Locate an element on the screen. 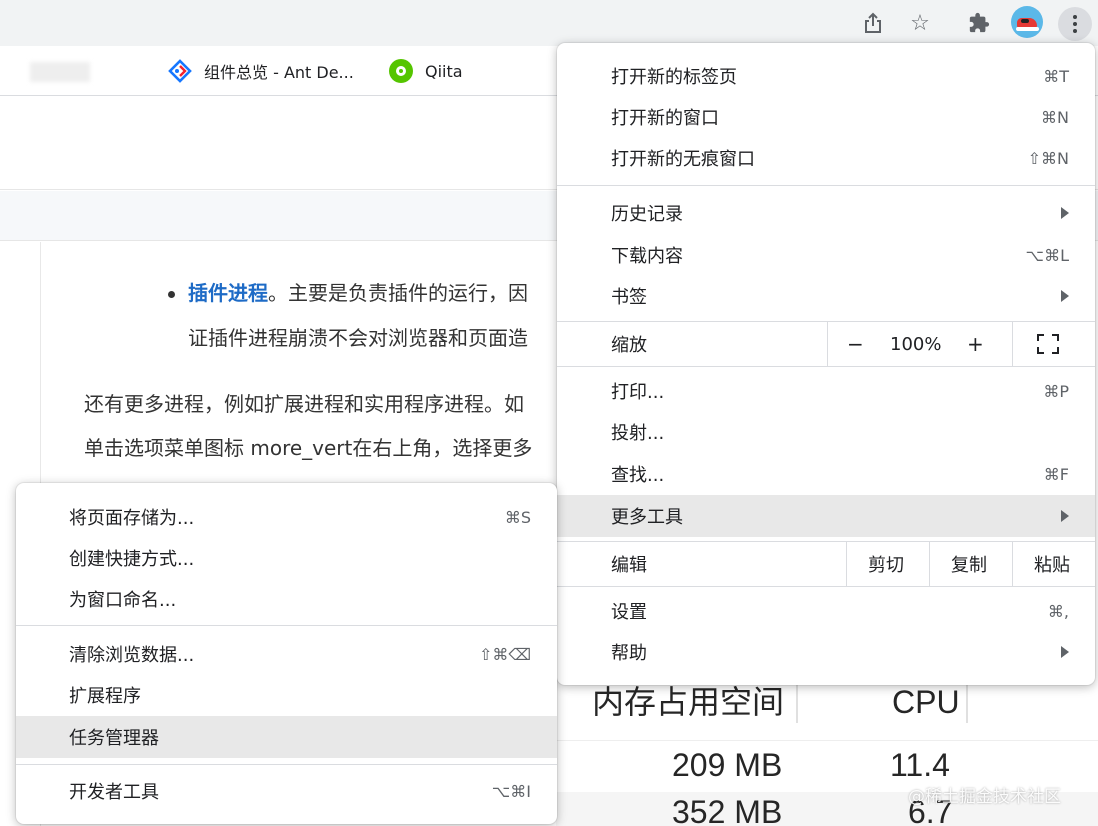 Image resolution: width=1098 pixels, height=826 pixels. menu-item-more-tools: 更多工具 is located at coordinates (826, 516).